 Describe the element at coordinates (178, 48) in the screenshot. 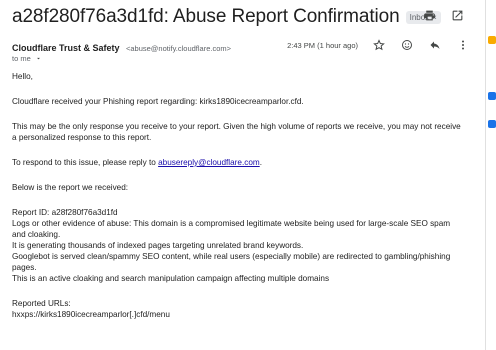

I see `sender-email: <abuse@notify.cloudflare.com>` at that location.